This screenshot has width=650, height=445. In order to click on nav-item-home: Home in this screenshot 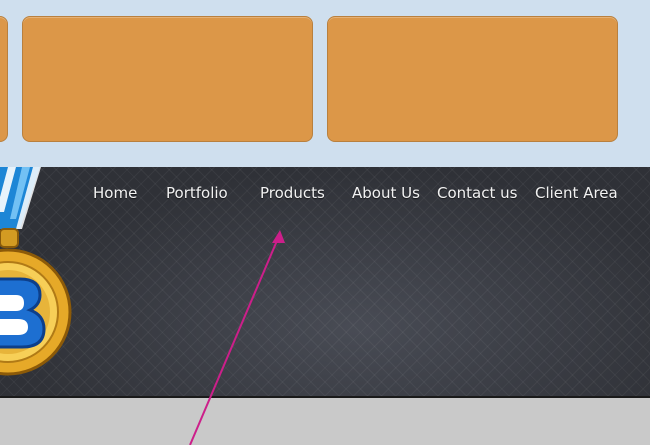, I will do `click(115, 193)`.